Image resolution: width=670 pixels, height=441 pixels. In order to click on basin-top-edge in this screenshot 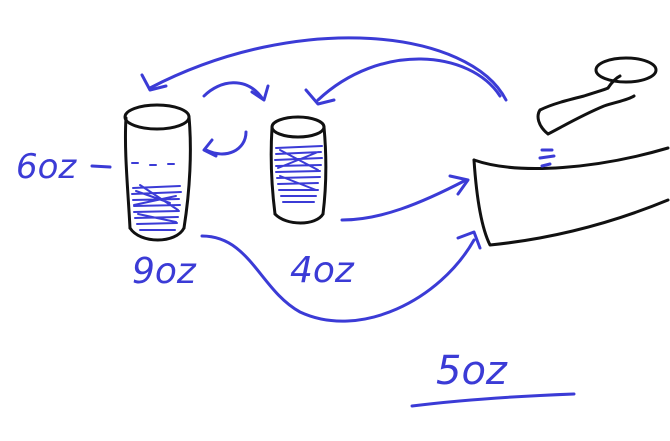, I will do `click(571, 158)`.